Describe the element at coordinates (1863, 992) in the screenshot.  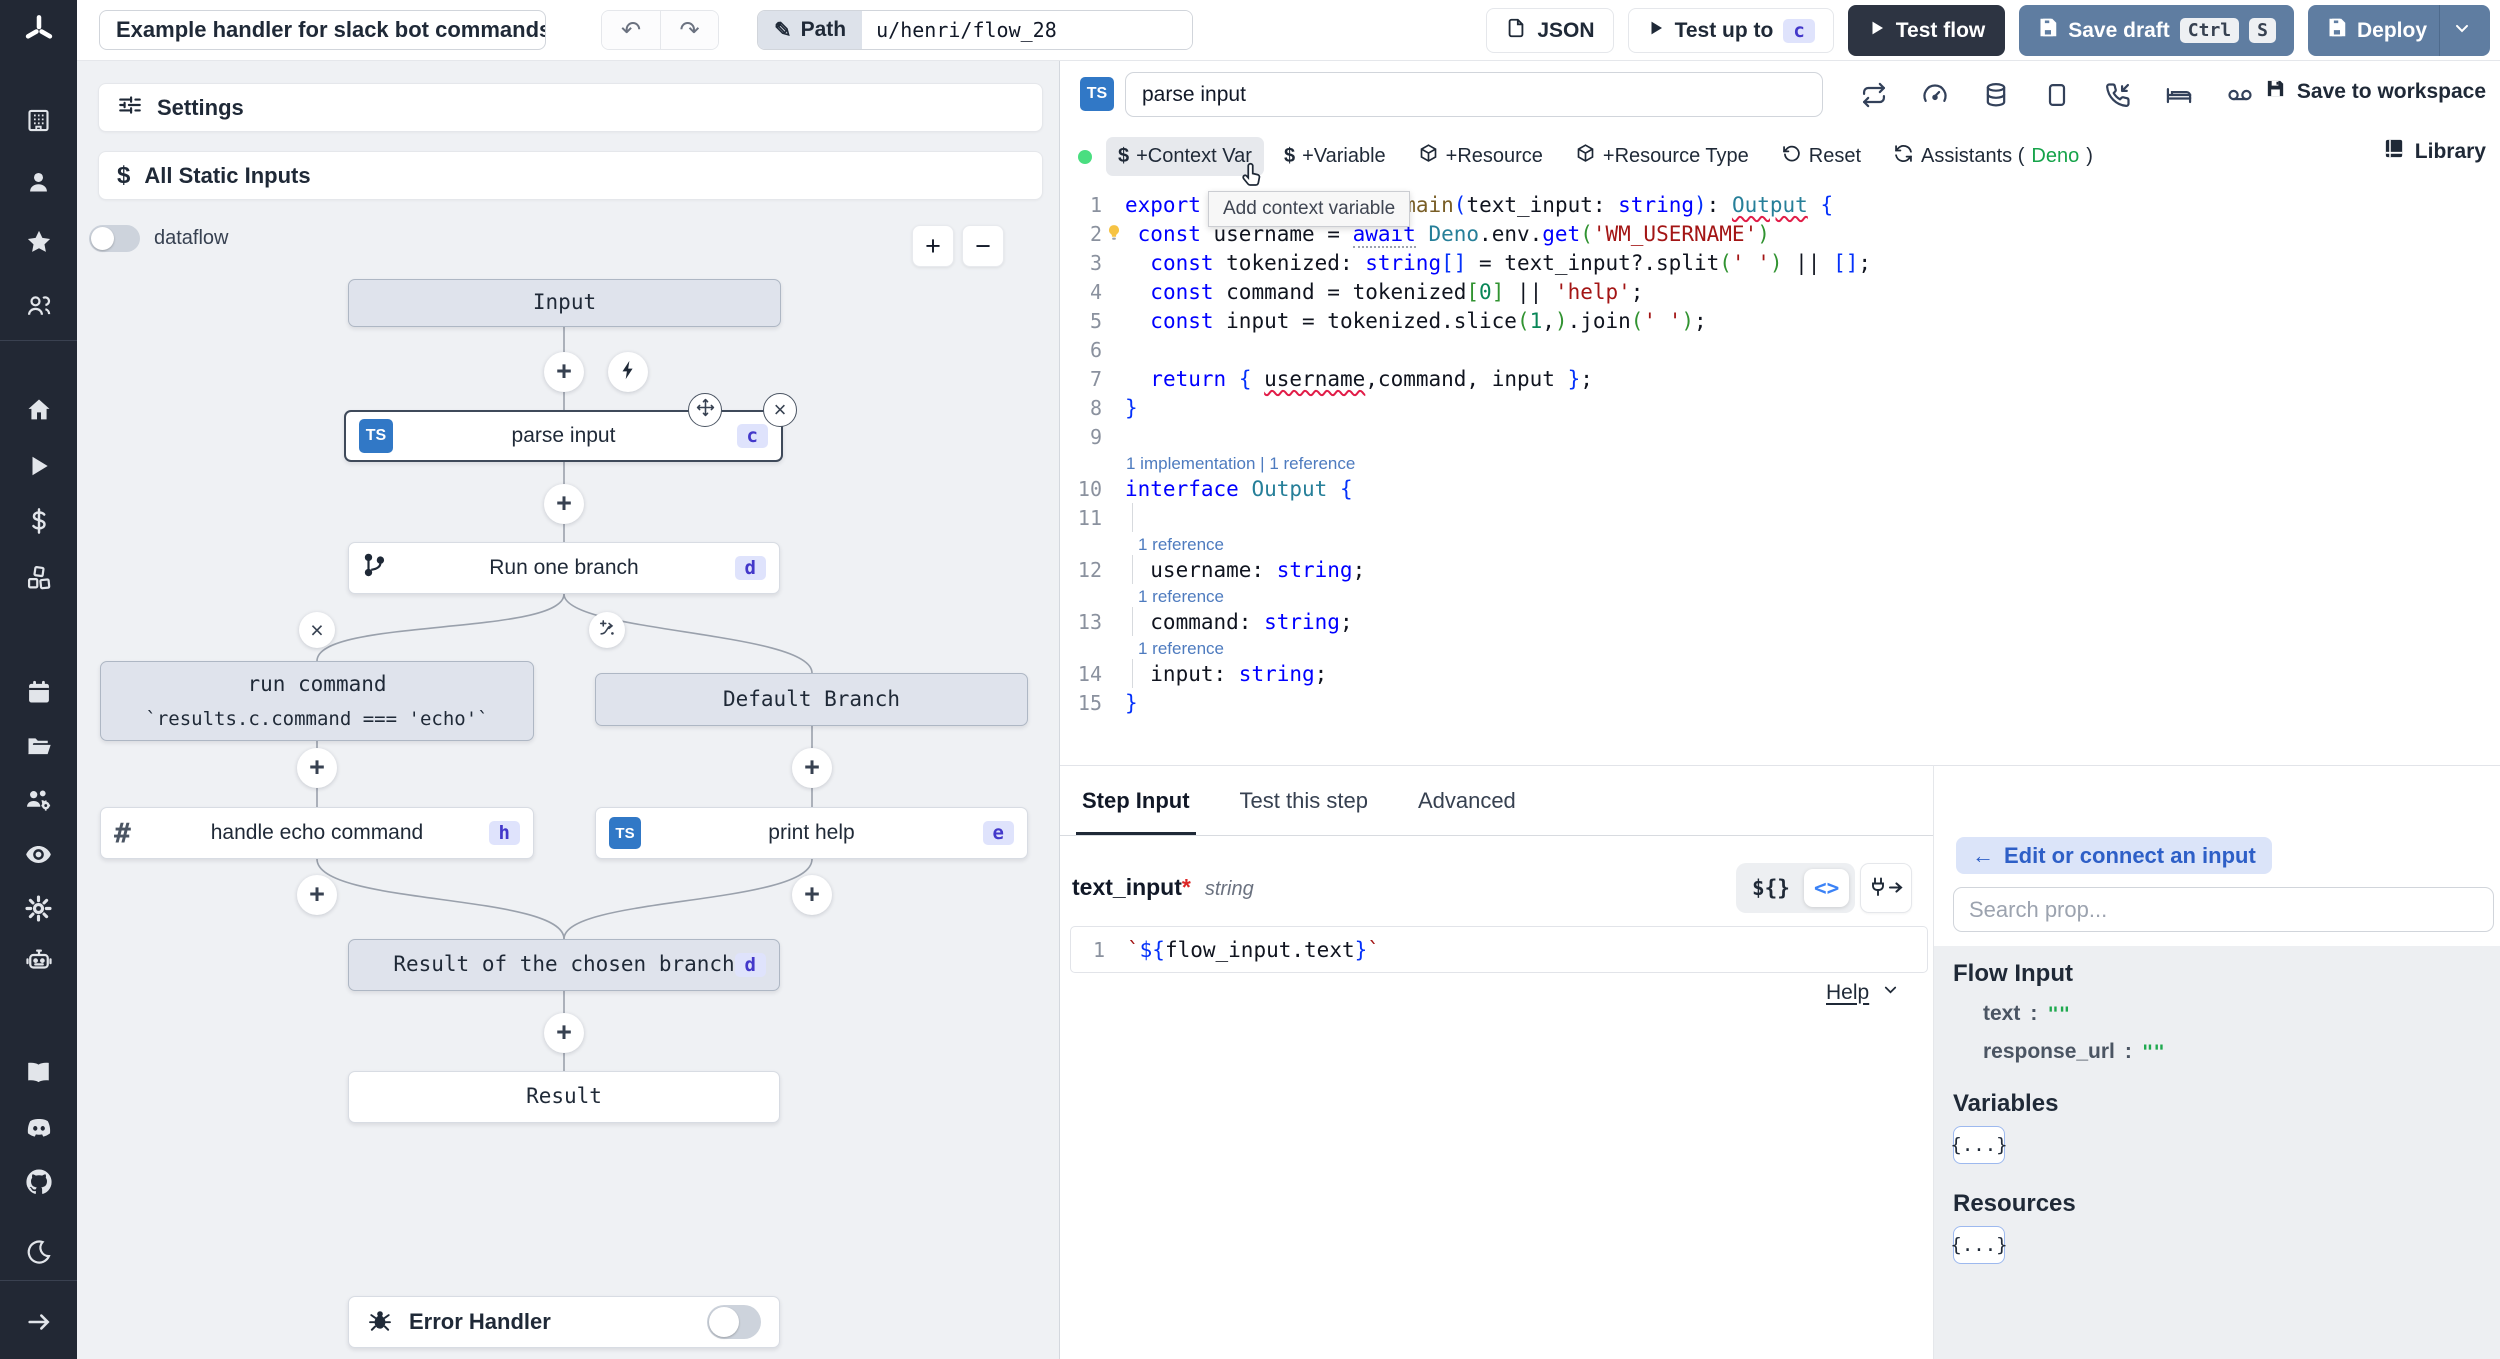
I see `help-link: Help` at that location.